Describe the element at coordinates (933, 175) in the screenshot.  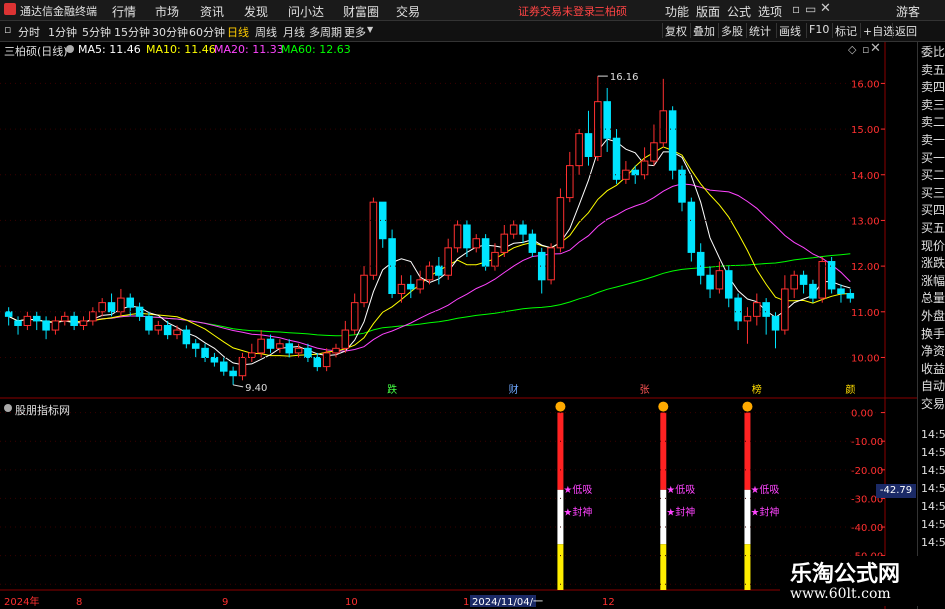
I see `side-item-7: 买二` at that location.